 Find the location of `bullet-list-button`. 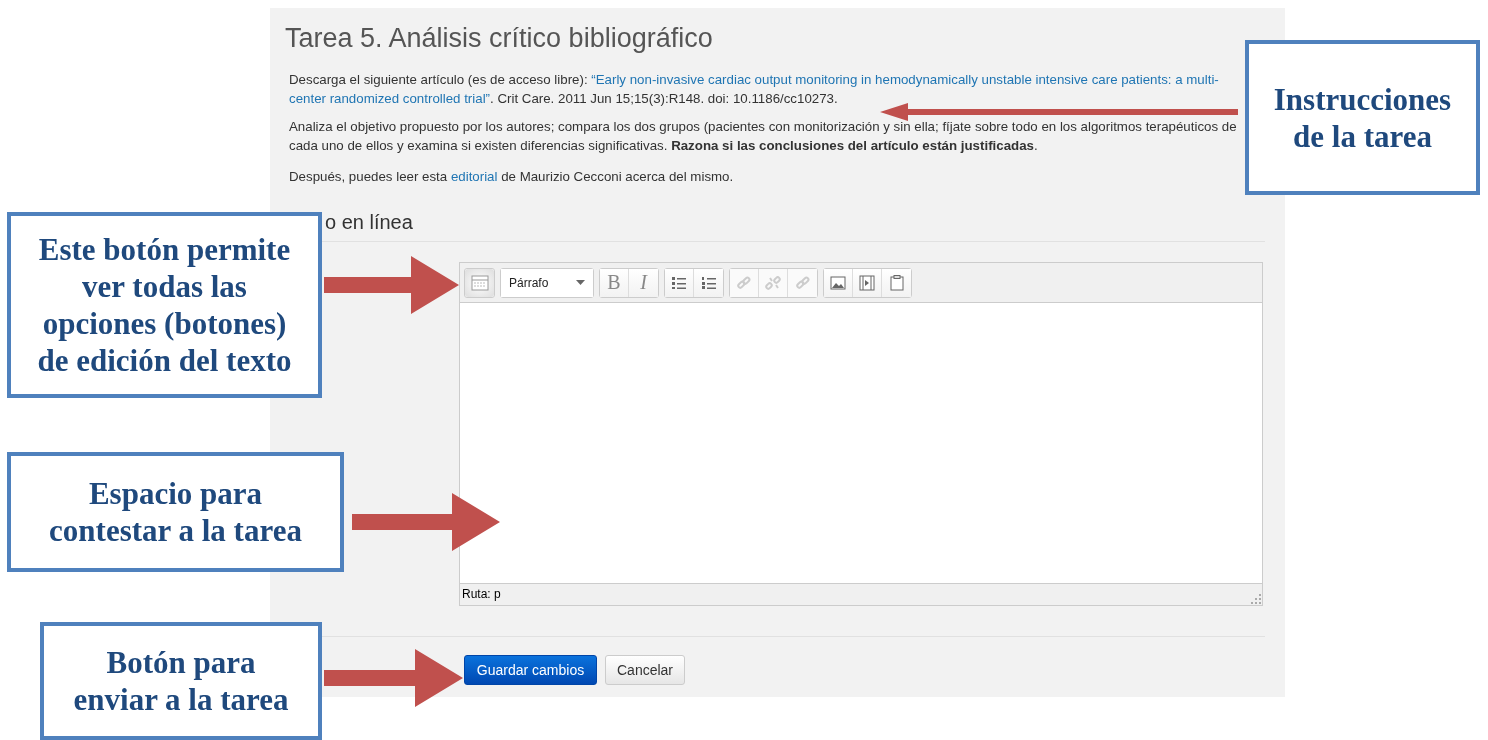

bullet-list-button is located at coordinates (679, 282).